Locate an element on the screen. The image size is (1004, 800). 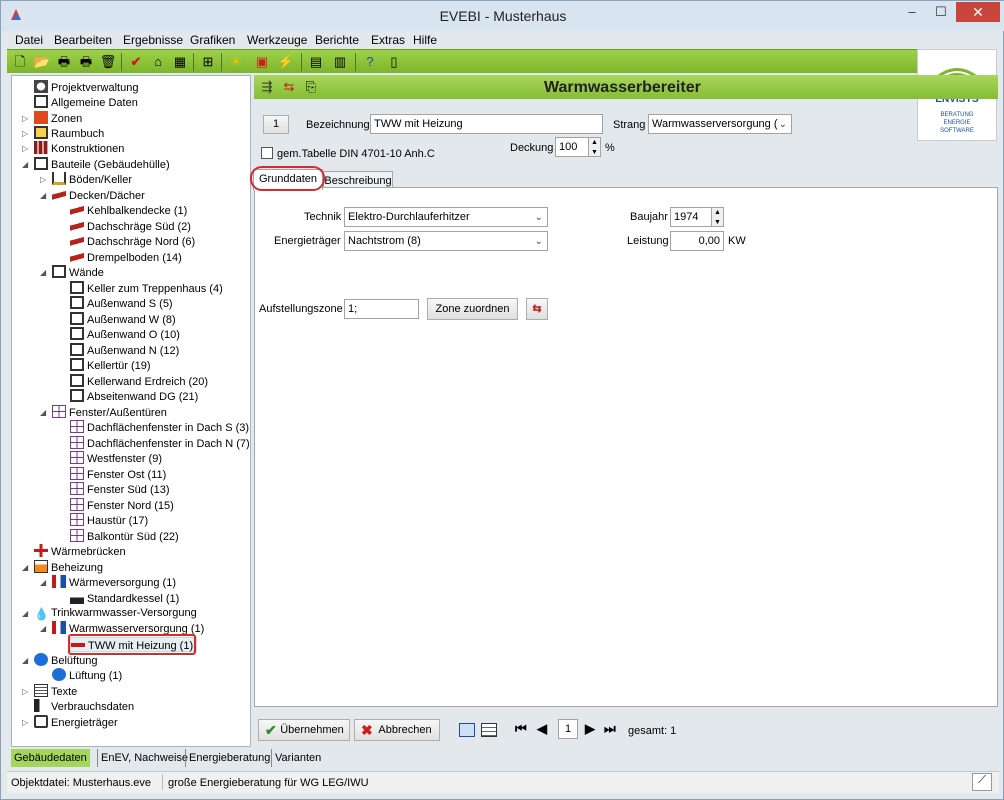
tree-item-texte: Texte is located at coordinates (55, 691).